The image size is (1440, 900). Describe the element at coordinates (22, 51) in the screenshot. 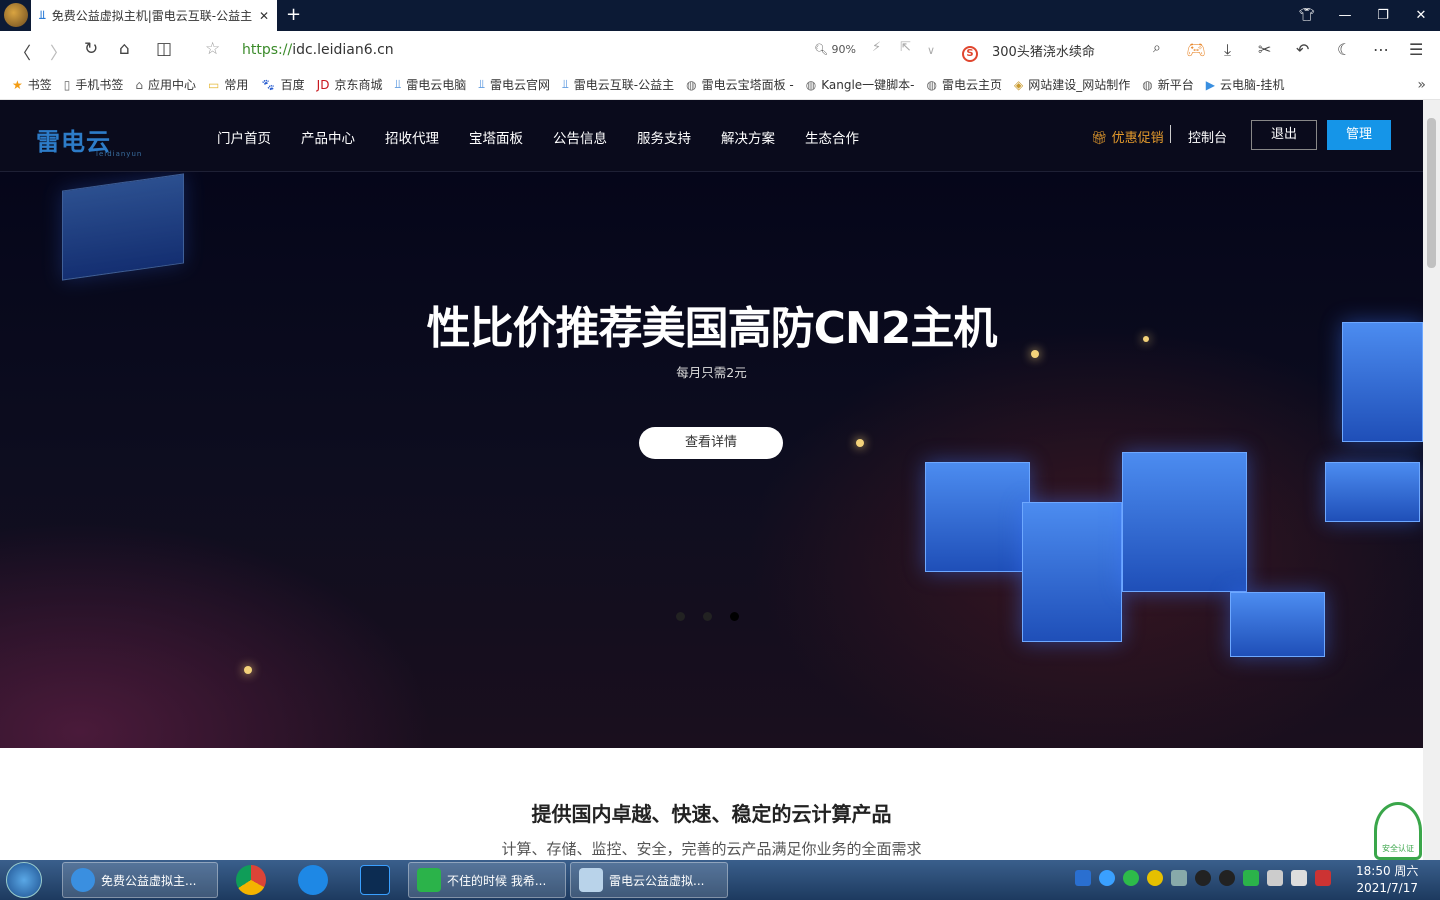

I see `back-icon: 〈` at that location.